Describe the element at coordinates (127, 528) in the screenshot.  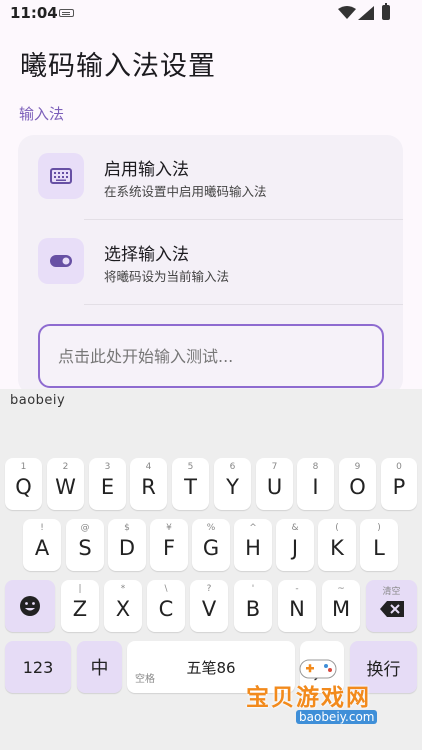
I see `key-alt: $` at that location.